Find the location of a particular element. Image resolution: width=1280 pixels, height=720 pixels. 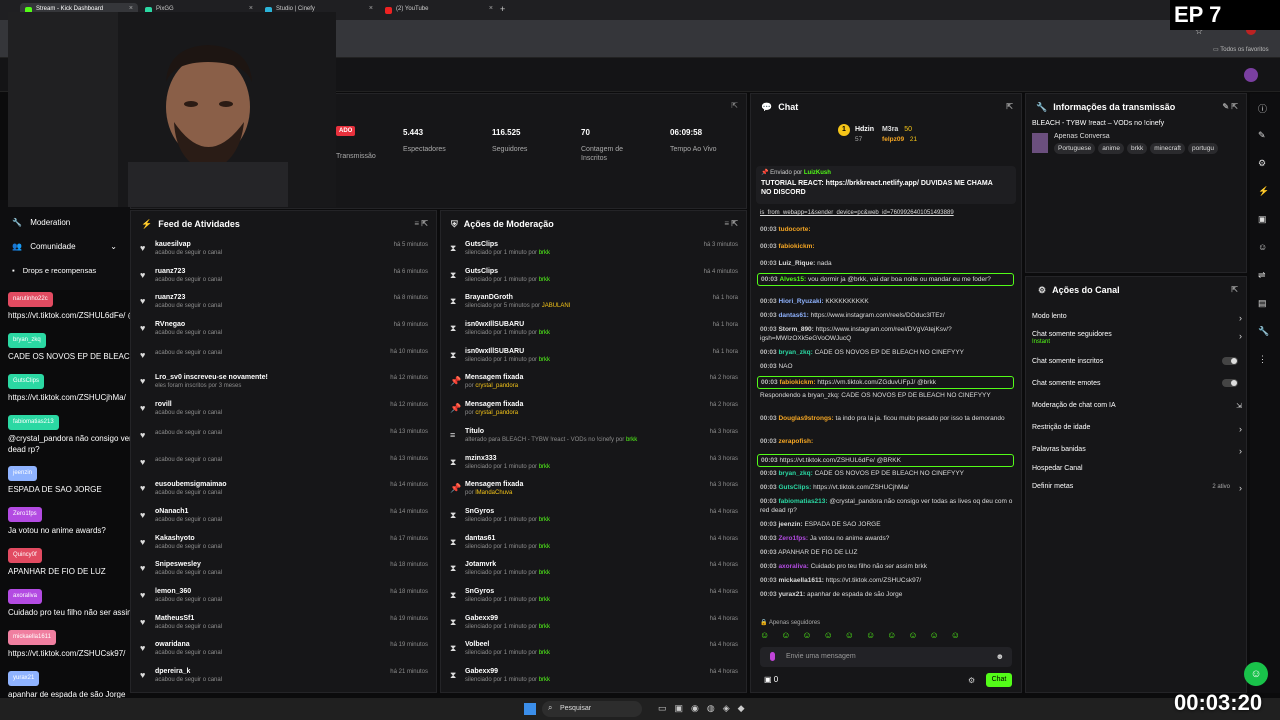

chat-username: Douglas9strongs: is located at coordinates (805, 418).